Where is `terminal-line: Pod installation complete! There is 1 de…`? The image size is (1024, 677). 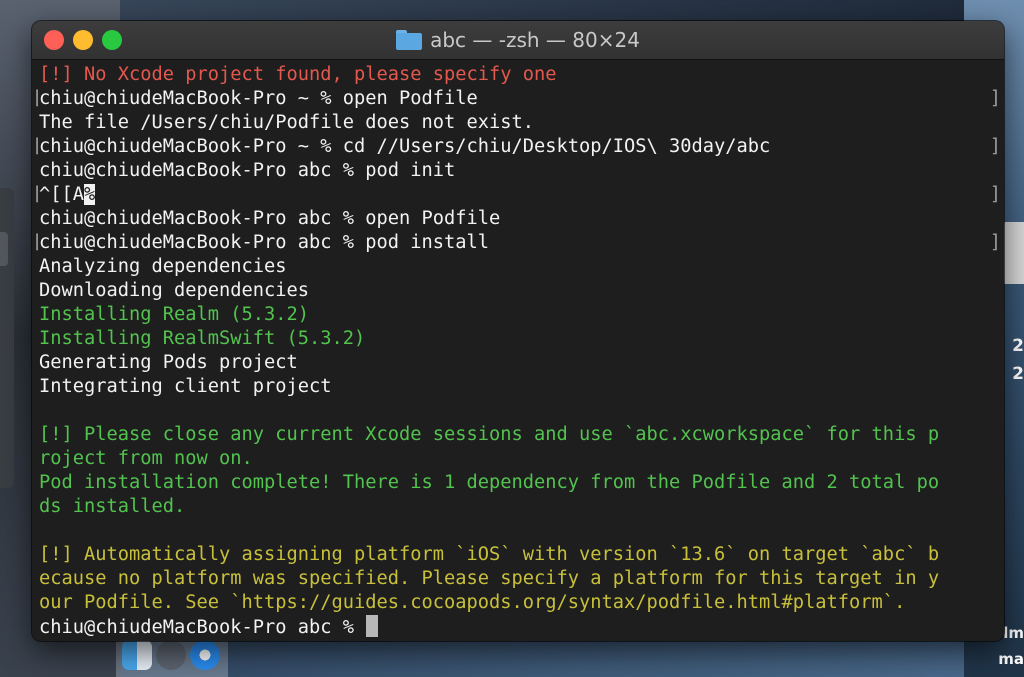 terminal-line: Pod installation complete! There is 1 de… is located at coordinates (521, 483).